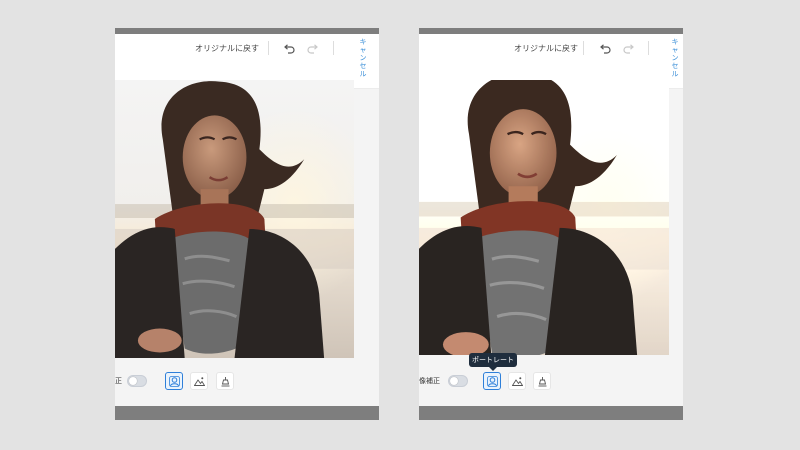 This screenshot has width=800, height=450. What do you see at coordinates (429, 381) in the screenshot?
I see `auto-correct-label: 像補正` at bounding box center [429, 381].